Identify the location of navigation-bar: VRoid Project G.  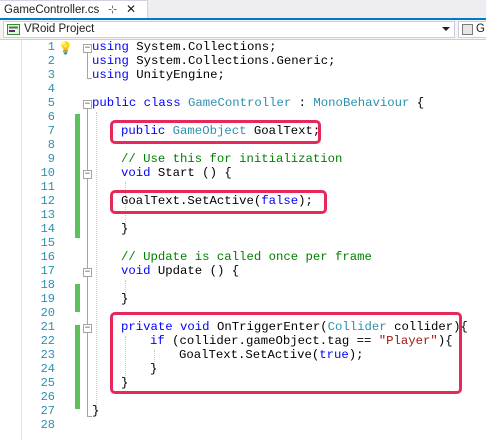
(243, 30).